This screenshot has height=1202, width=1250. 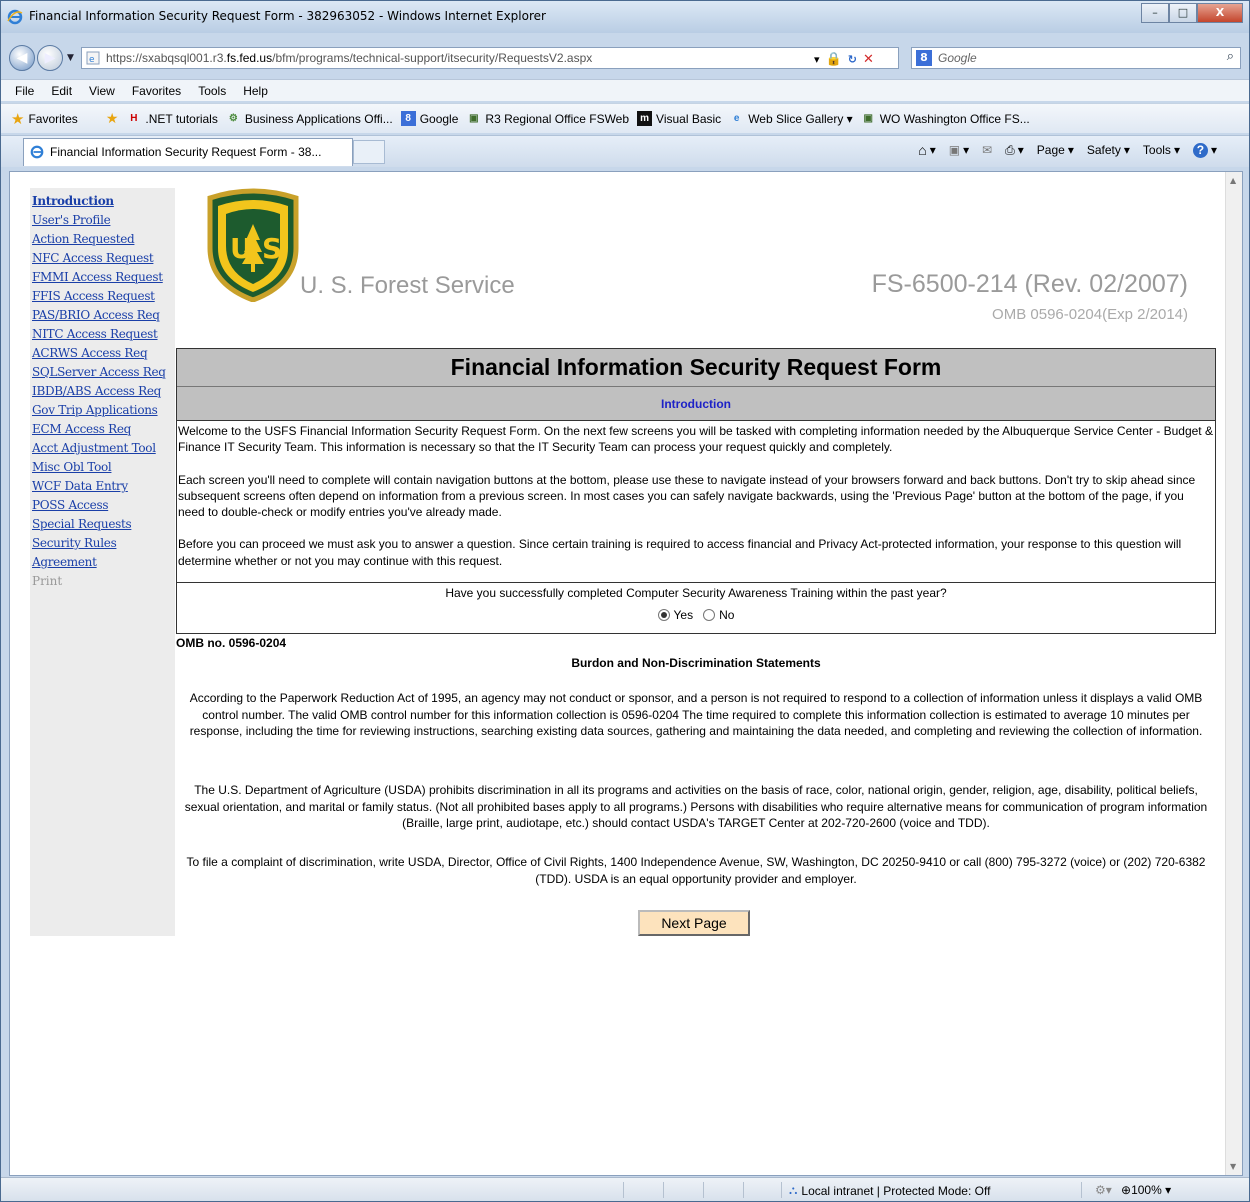 What do you see at coordinates (103, 429) in the screenshot?
I see `nav-ecm-access-req: ECM Access Req` at bounding box center [103, 429].